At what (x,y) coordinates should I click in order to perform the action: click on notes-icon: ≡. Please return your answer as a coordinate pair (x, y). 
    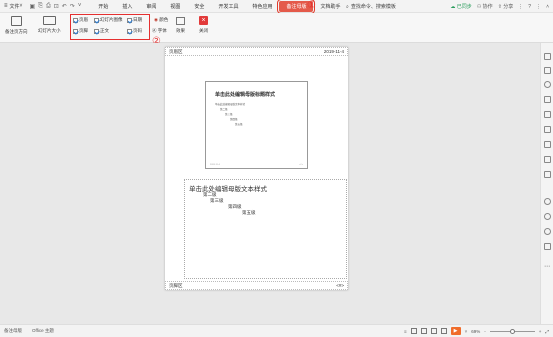
    Looking at the image, I should click on (405, 331).